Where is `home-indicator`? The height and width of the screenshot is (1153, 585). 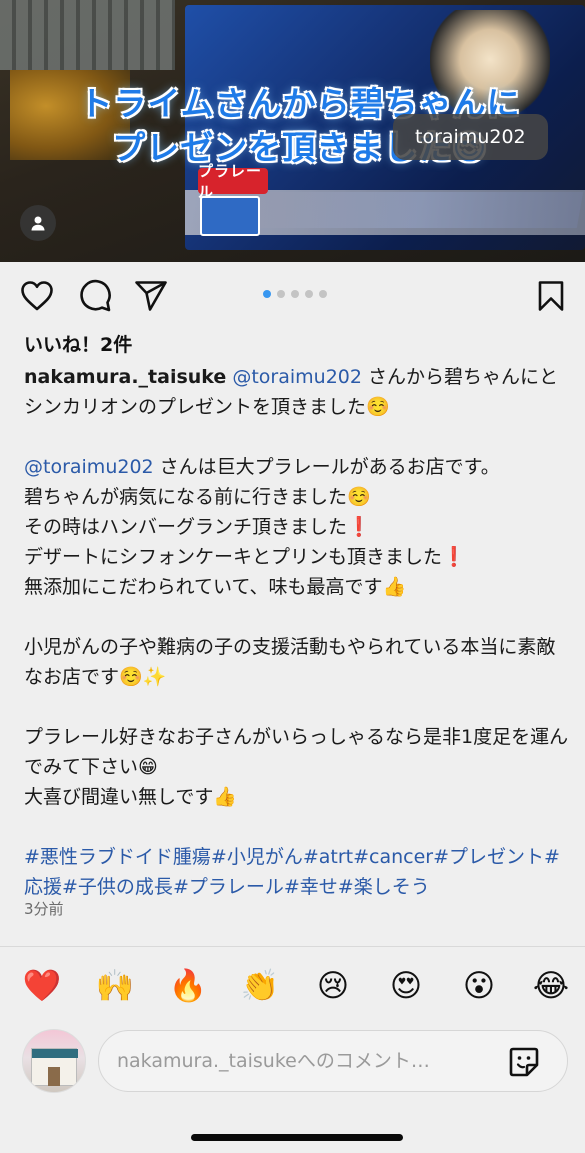 home-indicator is located at coordinates (297, 1137).